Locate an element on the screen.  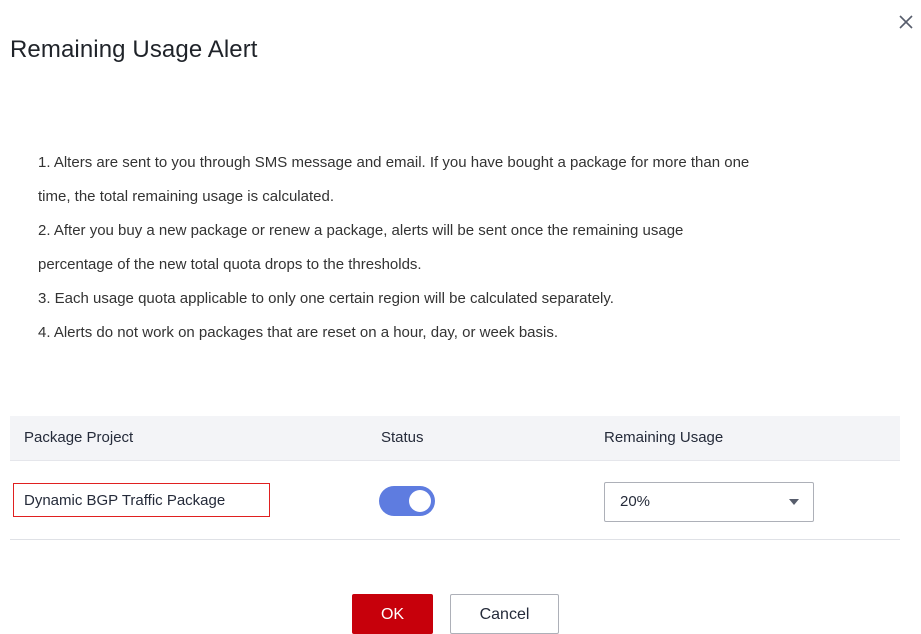
package-project-cell: Dynamic BGP Traffic Package is located at coordinates (141, 500).